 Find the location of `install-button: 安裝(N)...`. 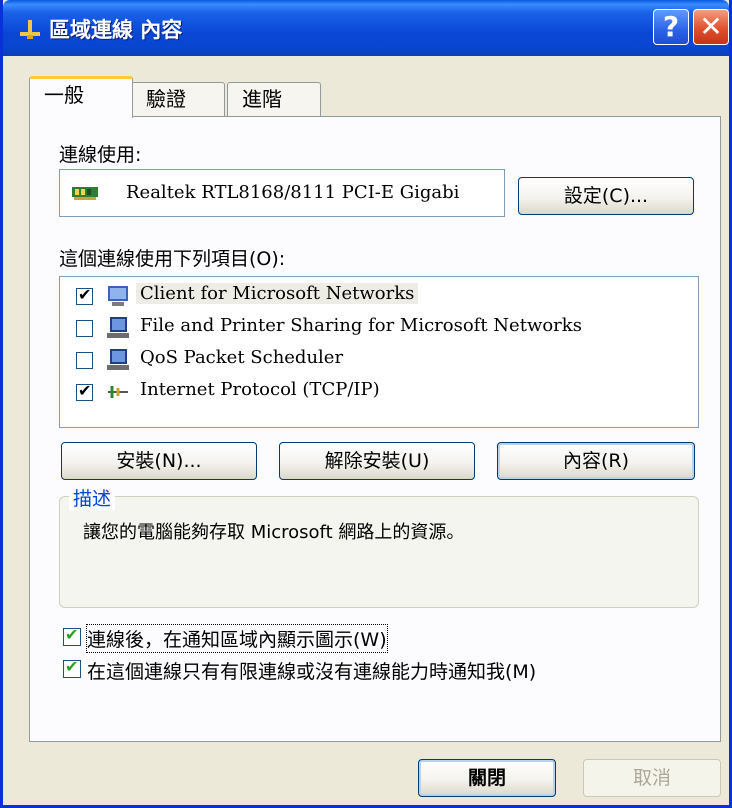

install-button: 安裝(N)... is located at coordinates (159, 461).